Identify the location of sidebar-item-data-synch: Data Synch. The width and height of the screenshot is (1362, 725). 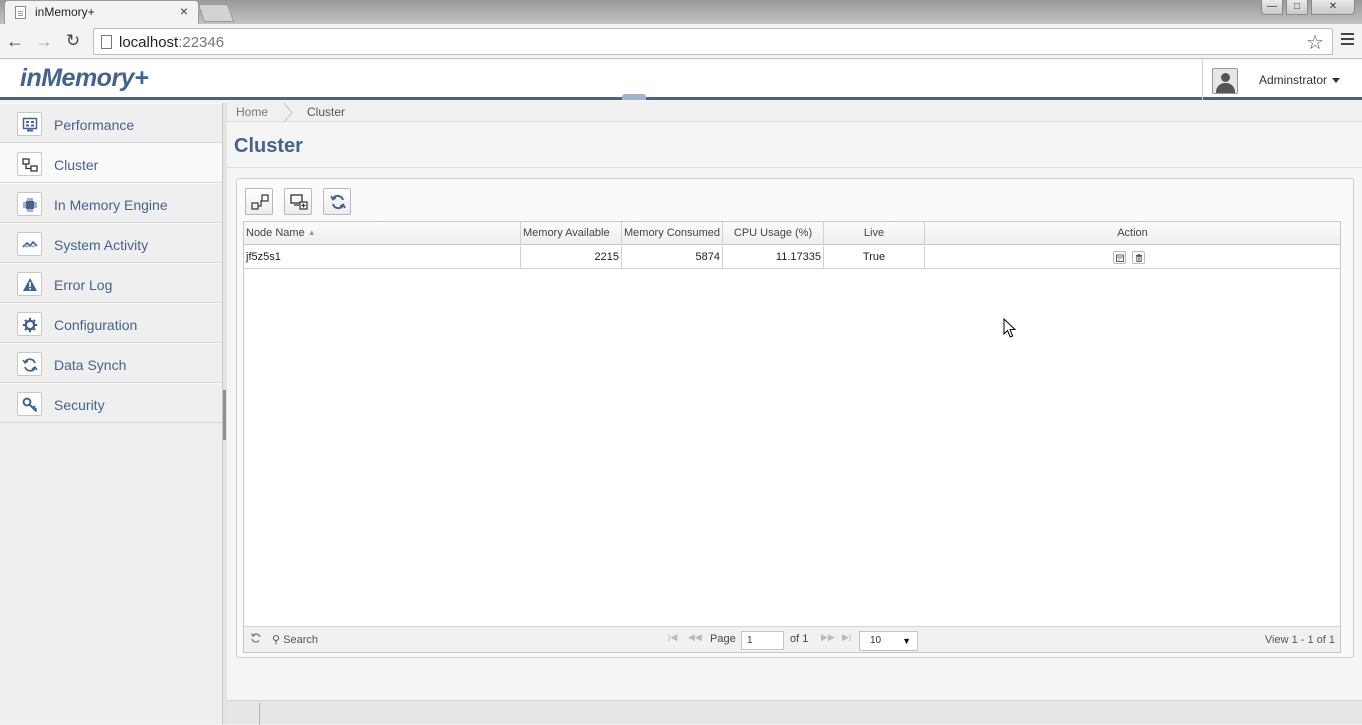
(111, 363).